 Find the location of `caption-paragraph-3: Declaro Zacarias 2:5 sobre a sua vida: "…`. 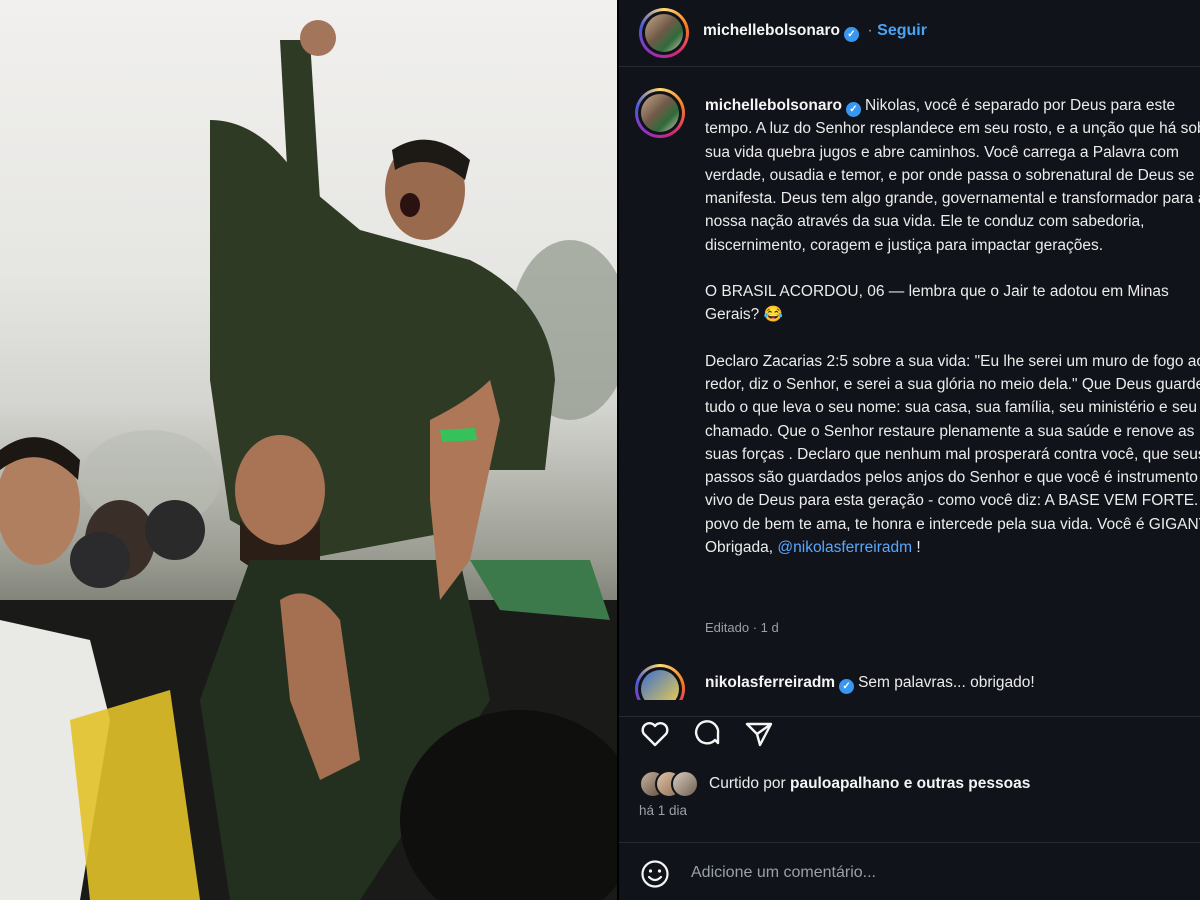

caption-paragraph-3: Declaro Zacarias 2:5 sobre a sua vida: "… is located at coordinates (952, 455).